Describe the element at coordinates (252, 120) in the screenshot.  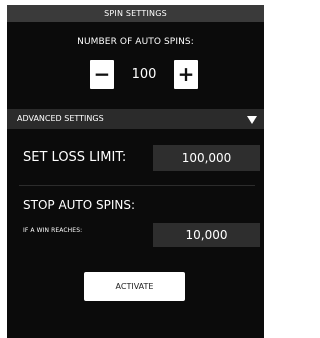
I see `triangle-down-icon` at that location.